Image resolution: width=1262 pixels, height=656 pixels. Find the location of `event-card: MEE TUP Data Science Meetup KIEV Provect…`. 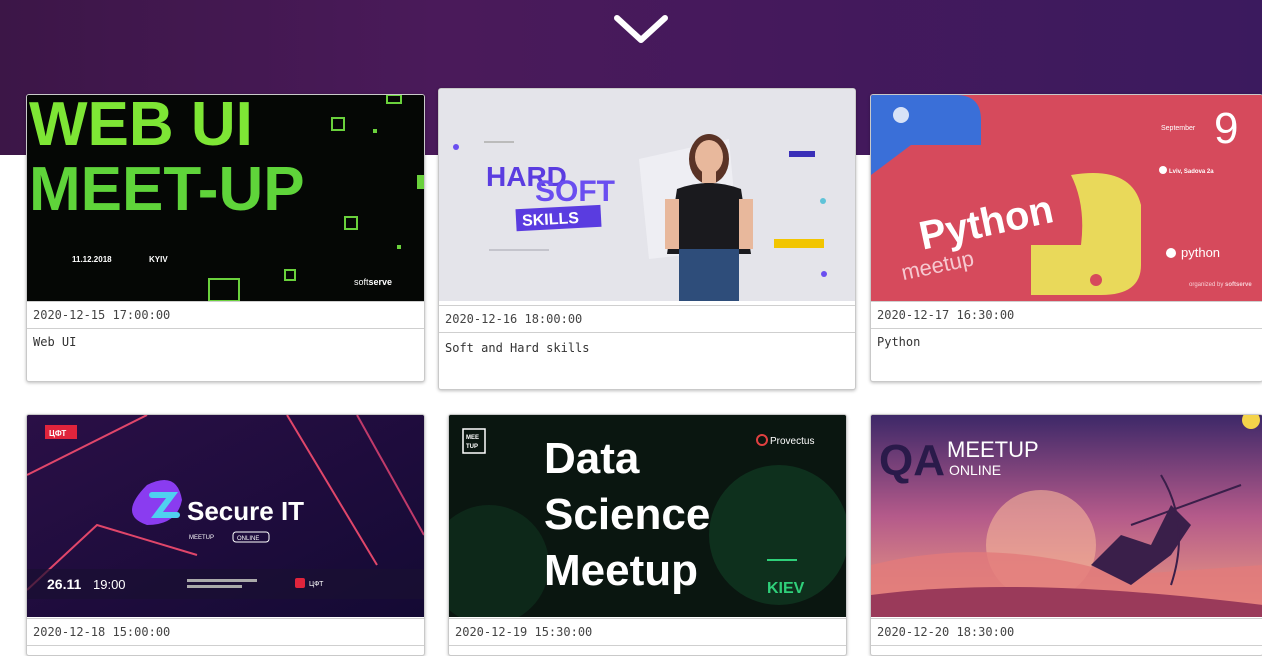

event-card: MEE TUP Data Science Meetup KIEV Provect… is located at coordinates (647, 535).